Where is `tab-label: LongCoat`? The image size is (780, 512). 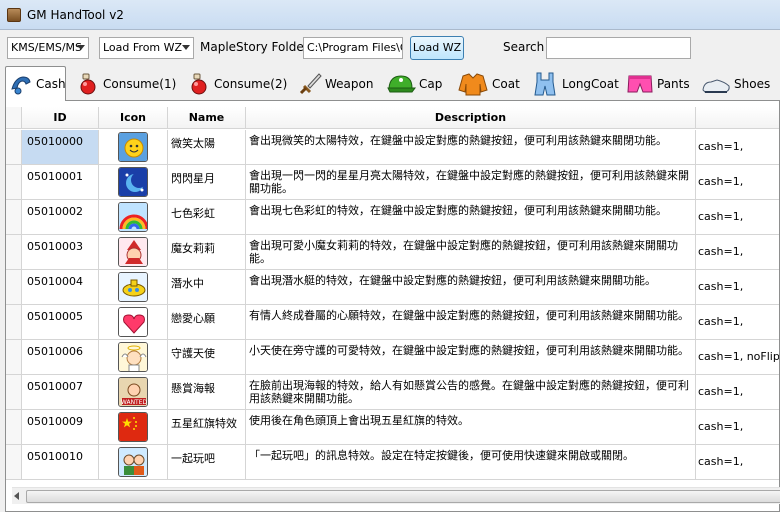 tab-label: LongCoat is located at coordinates (590, 84).